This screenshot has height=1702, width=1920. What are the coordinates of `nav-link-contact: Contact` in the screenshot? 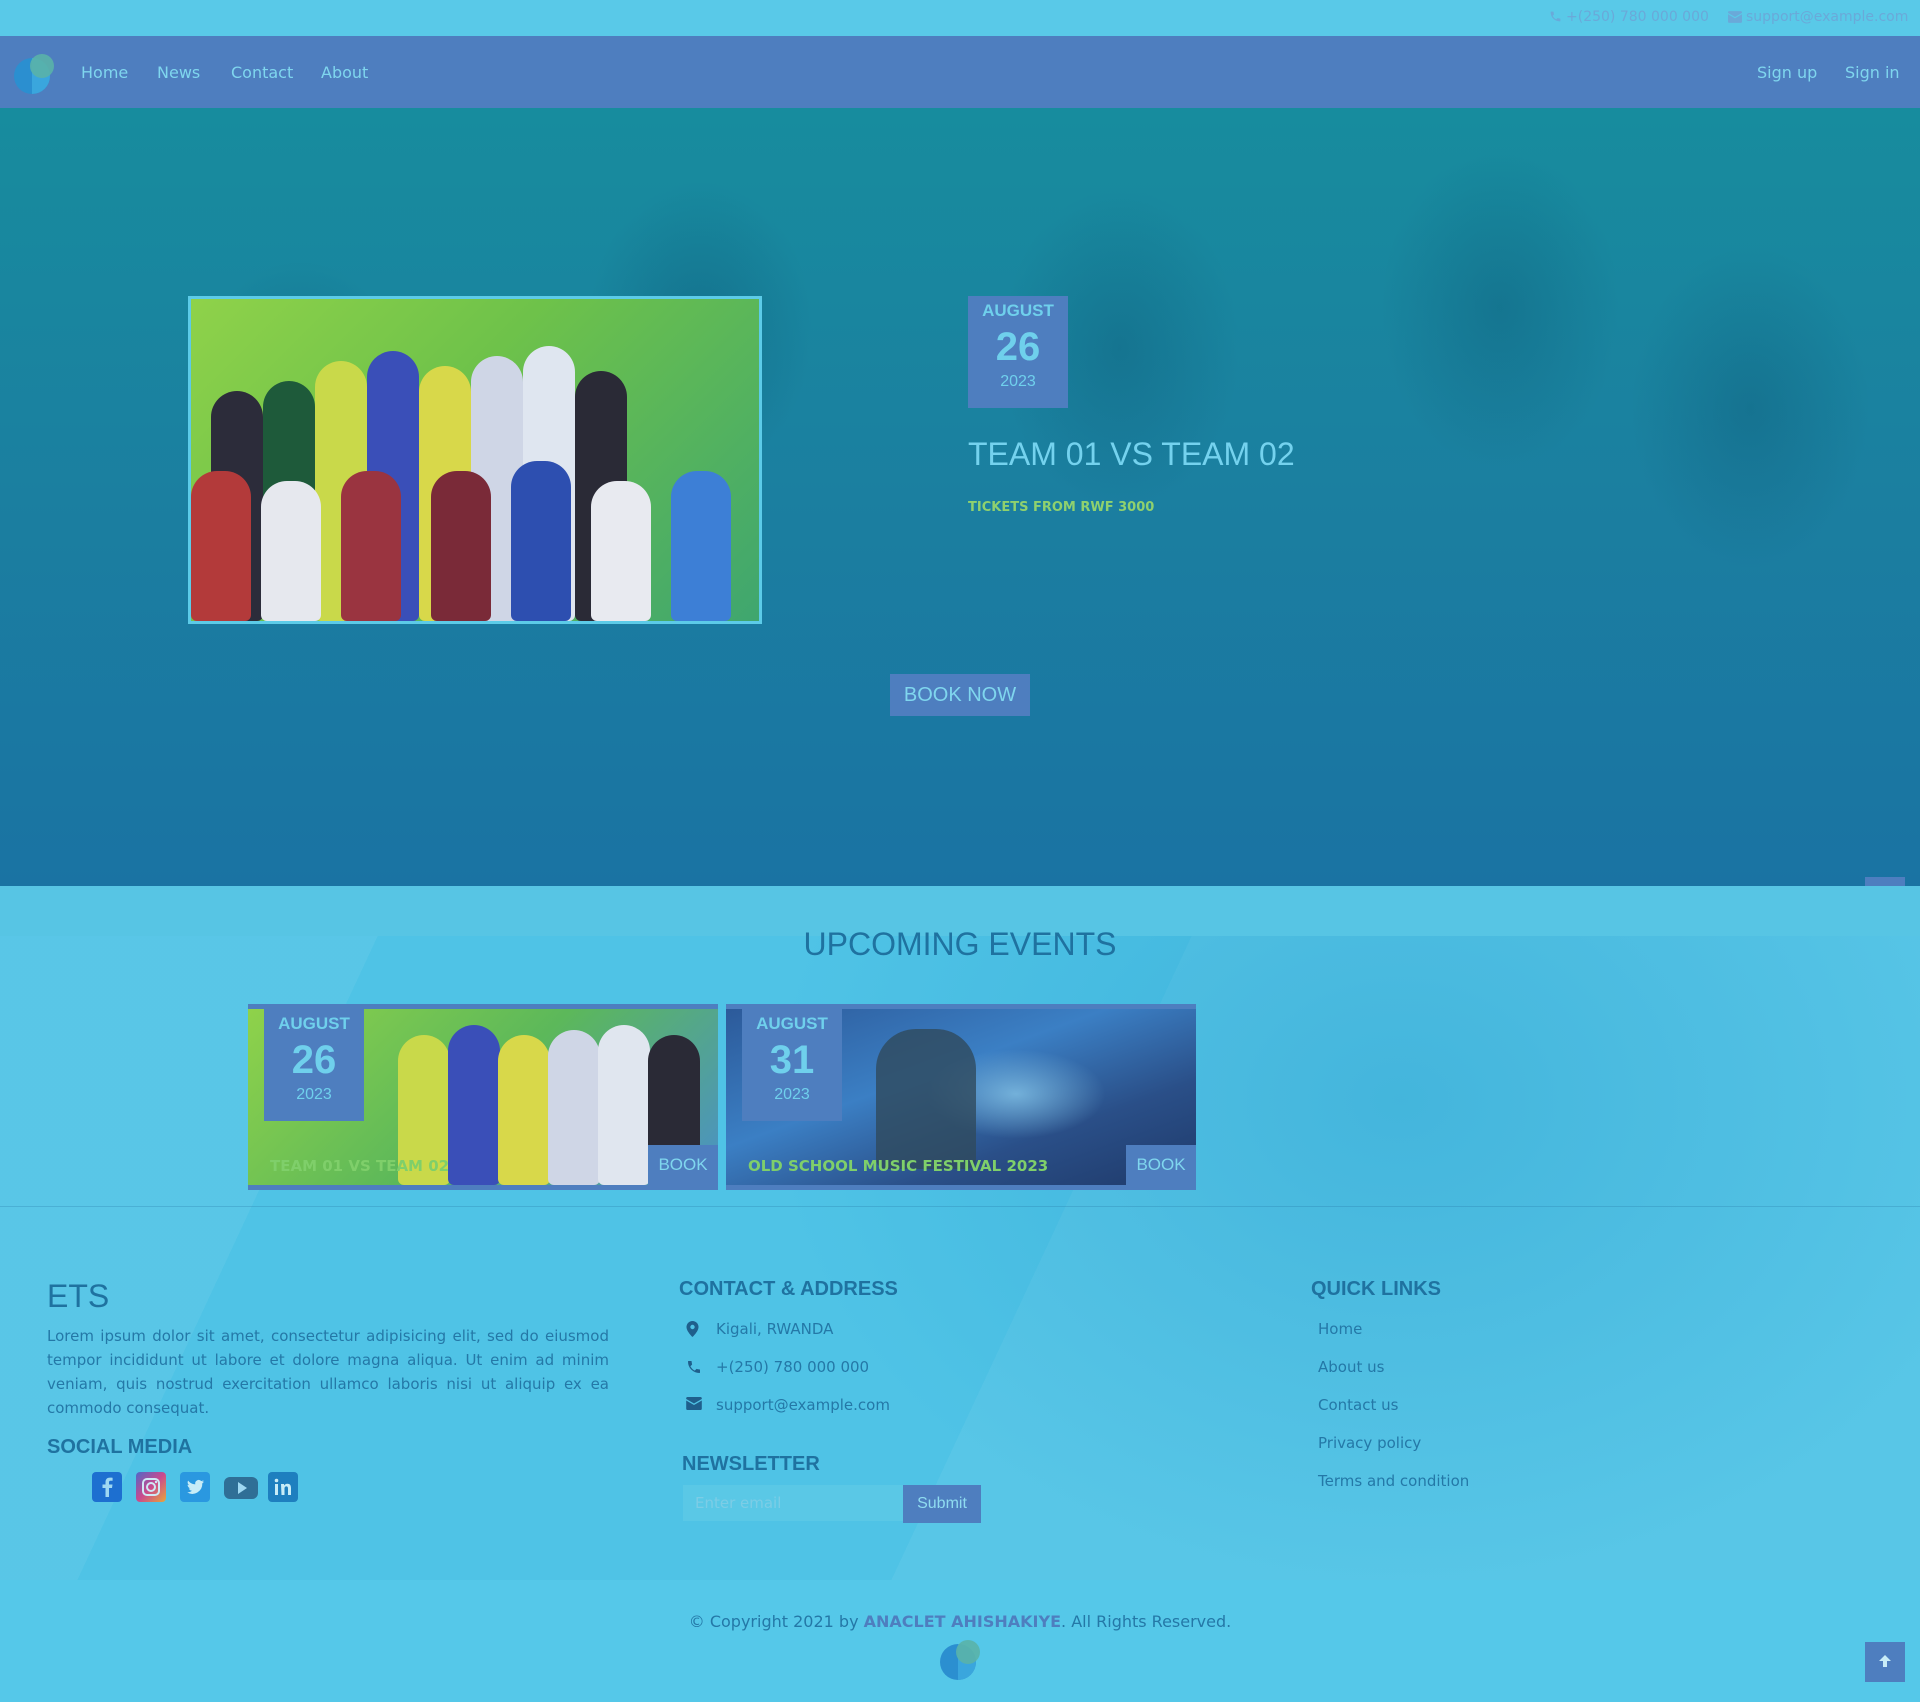 It's located at (262, 72).